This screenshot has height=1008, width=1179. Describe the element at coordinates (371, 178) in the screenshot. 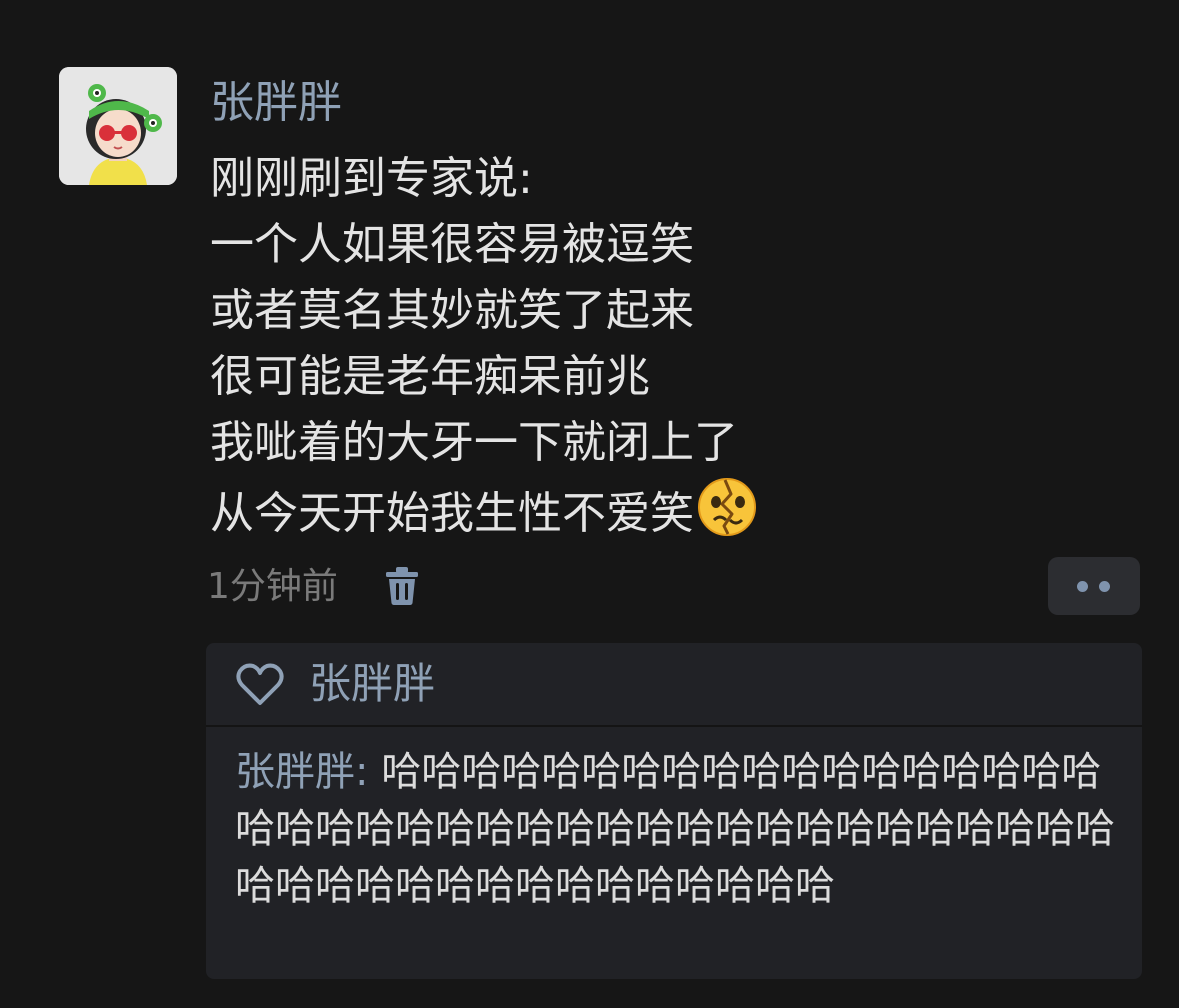

I see `post-line: 刚刚刷到专家说:` at that location.